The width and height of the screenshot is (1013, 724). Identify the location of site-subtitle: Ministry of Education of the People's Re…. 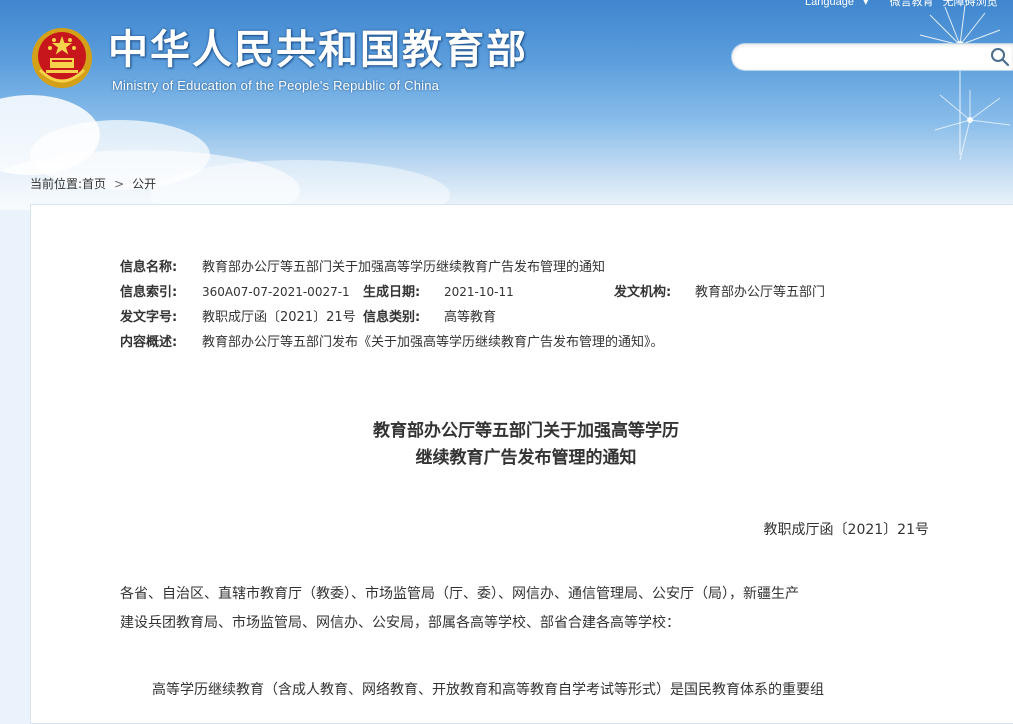
(276, 85).